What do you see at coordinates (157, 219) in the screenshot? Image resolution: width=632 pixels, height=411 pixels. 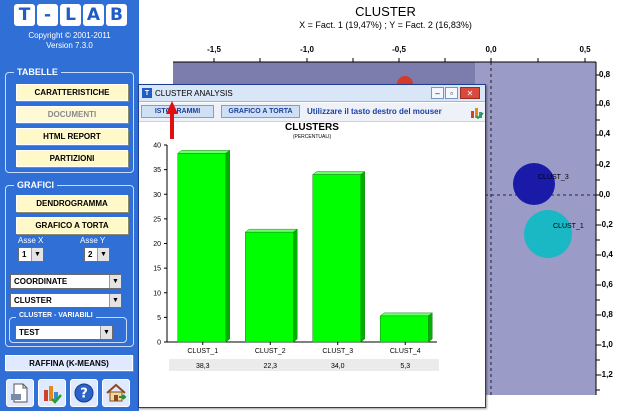 I see `y-tick-label: 25` at bounding box center [157, 219].